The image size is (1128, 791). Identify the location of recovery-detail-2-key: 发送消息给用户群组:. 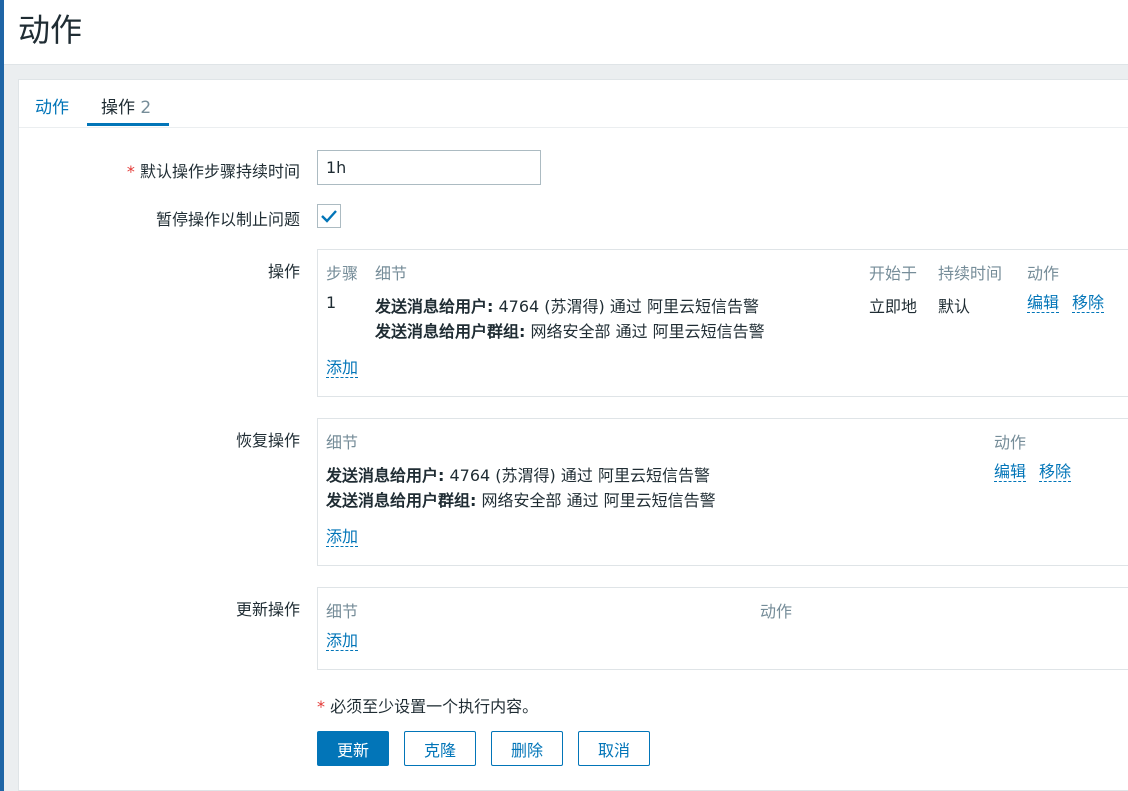
(401, 500).